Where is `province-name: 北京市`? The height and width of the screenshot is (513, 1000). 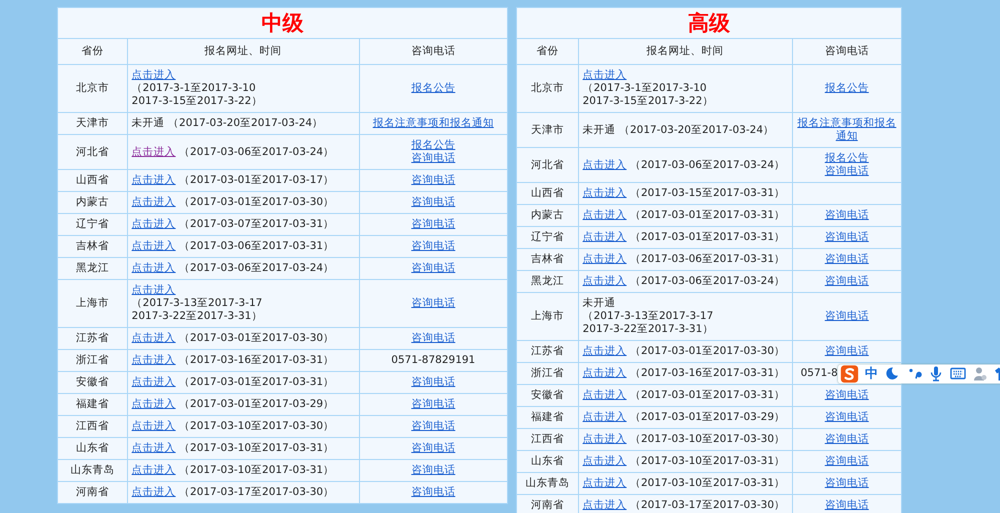
province-name: 北京市 is located at coordinates (92, 88).